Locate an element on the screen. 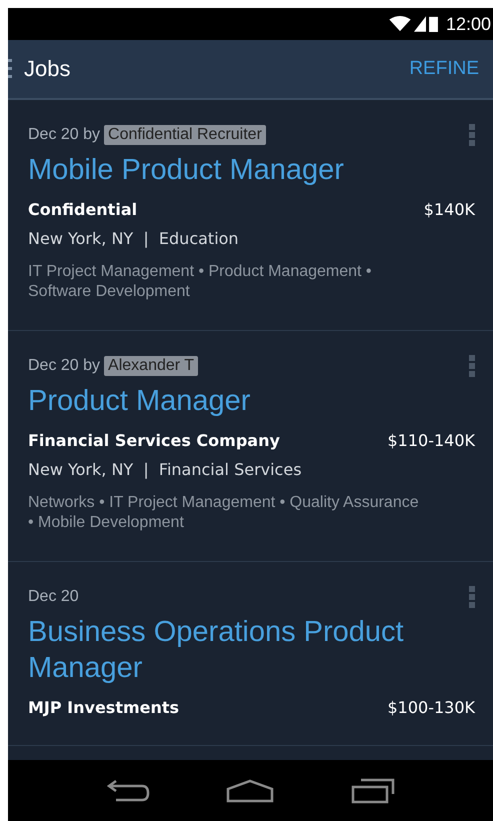  back-icon is located at coordinates (128, 791).